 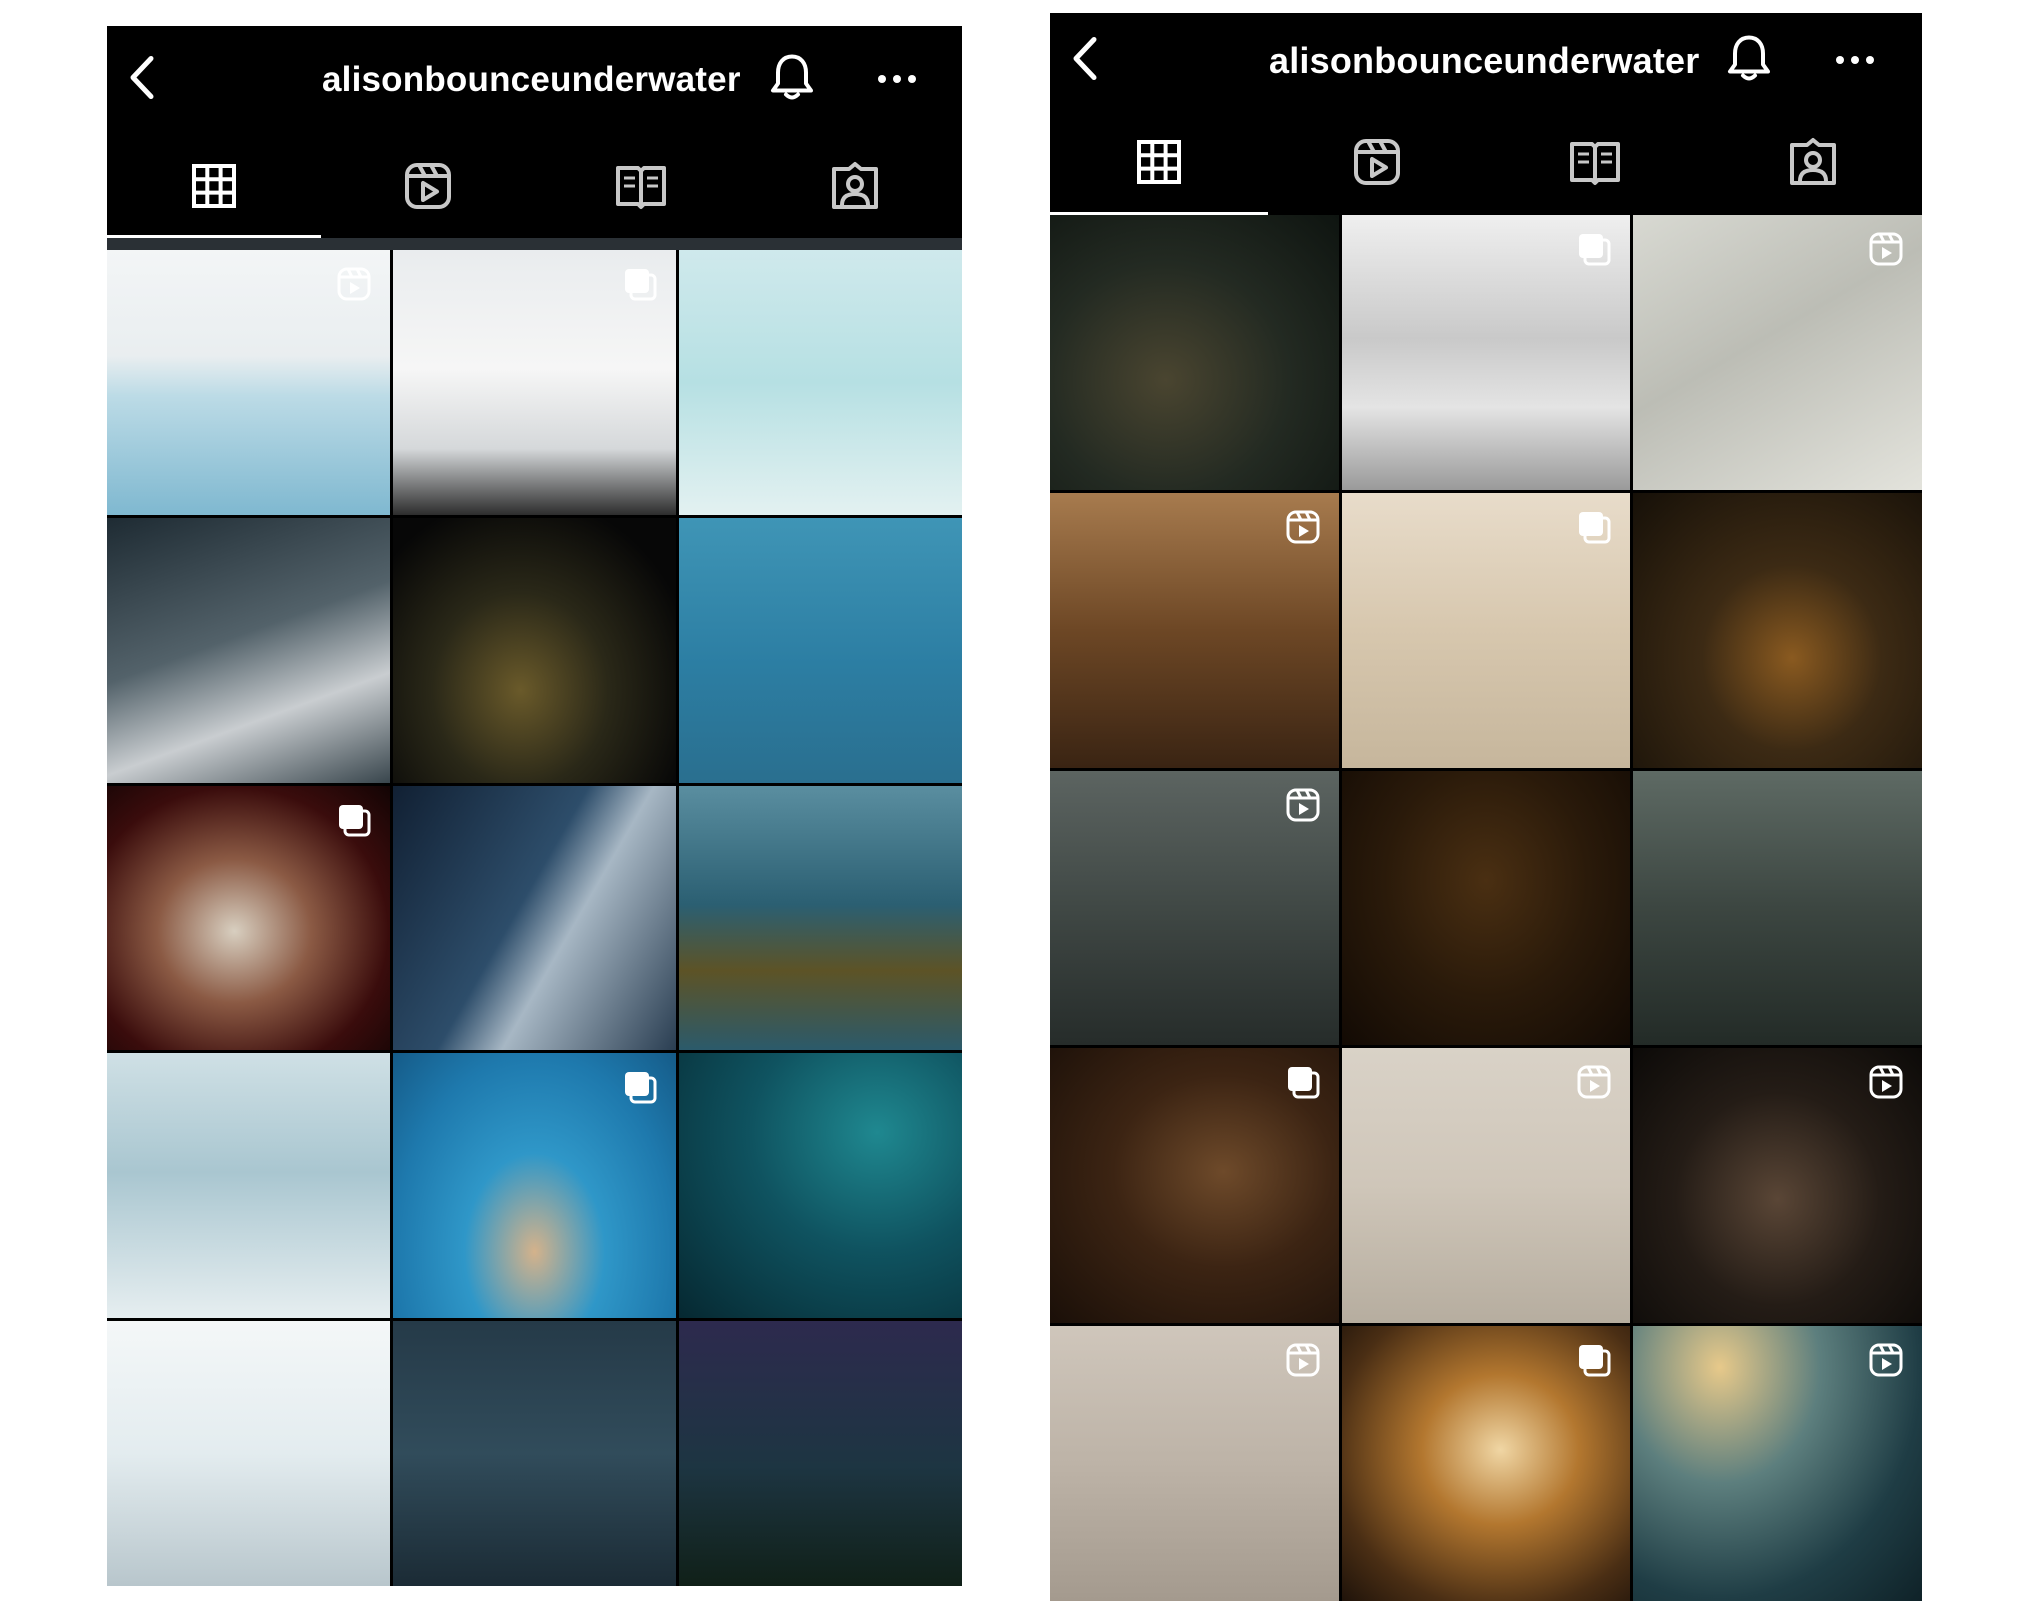 I want to click on tab-divider, so click(x=534, y=244).